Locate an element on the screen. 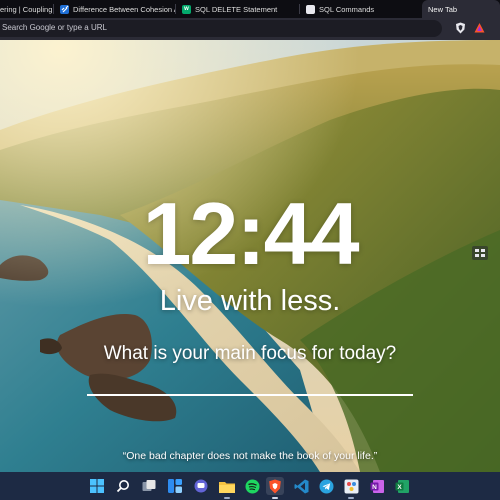 The height and width of the screenshot is (500, 500). tab-label: Difference Between Cohesion And is located at coordinates (124, 9).